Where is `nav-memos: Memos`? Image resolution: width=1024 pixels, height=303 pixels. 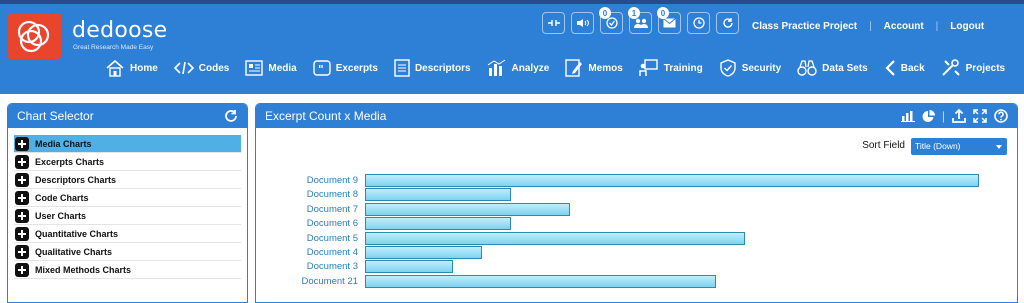 nav-memos: Memos is located at coordinates (594, 68).